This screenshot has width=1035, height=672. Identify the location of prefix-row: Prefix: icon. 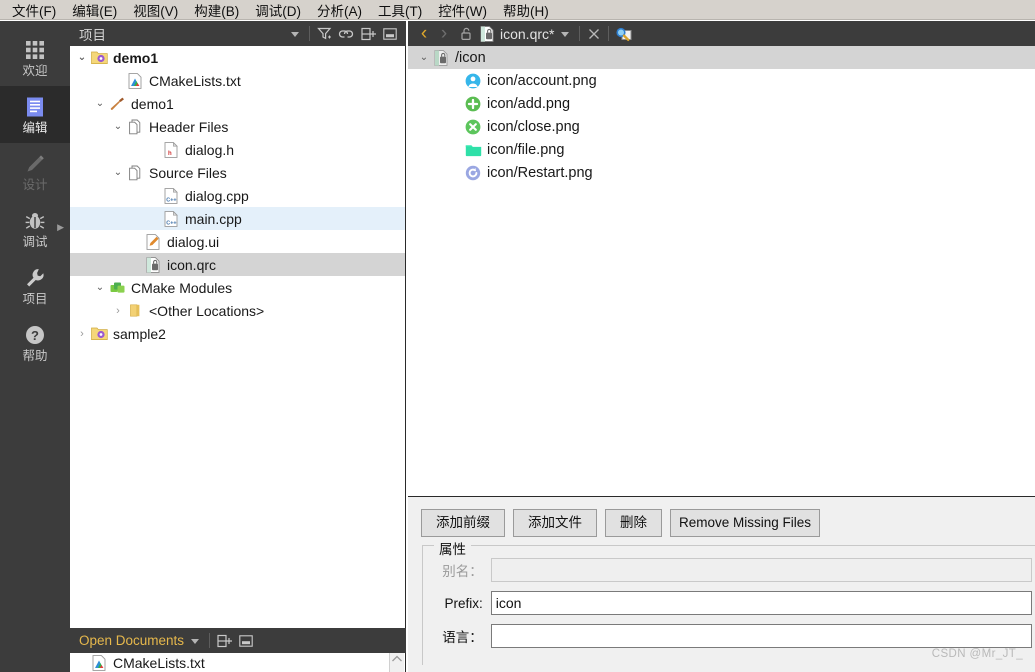
(727, 603).